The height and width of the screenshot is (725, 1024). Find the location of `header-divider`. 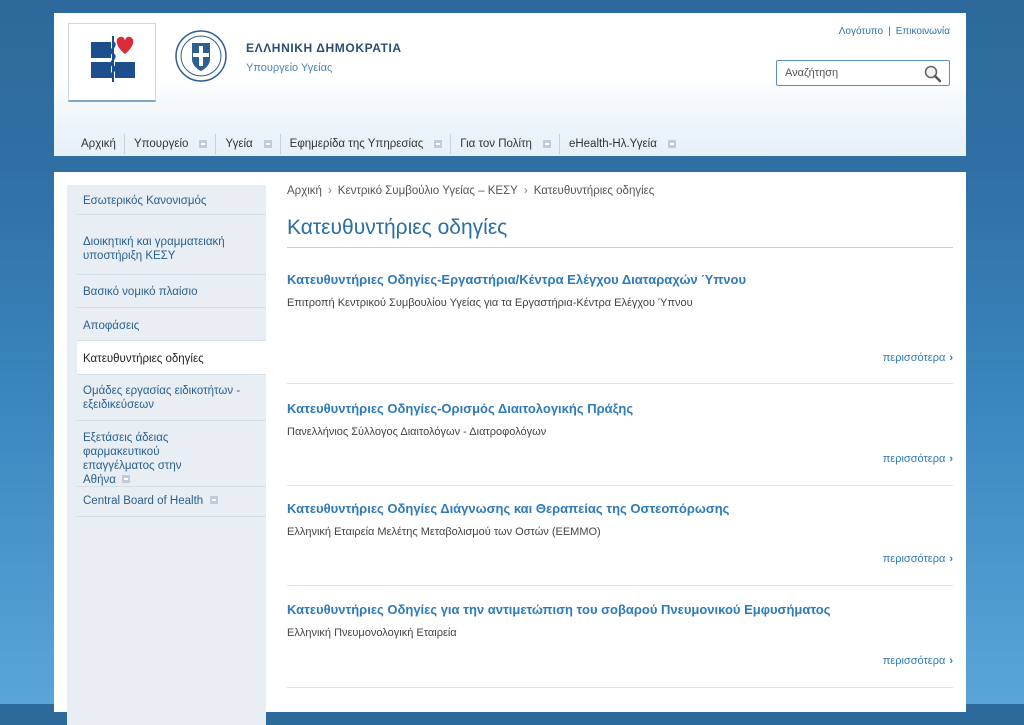

header-divider is located at coordinates (512, 164).